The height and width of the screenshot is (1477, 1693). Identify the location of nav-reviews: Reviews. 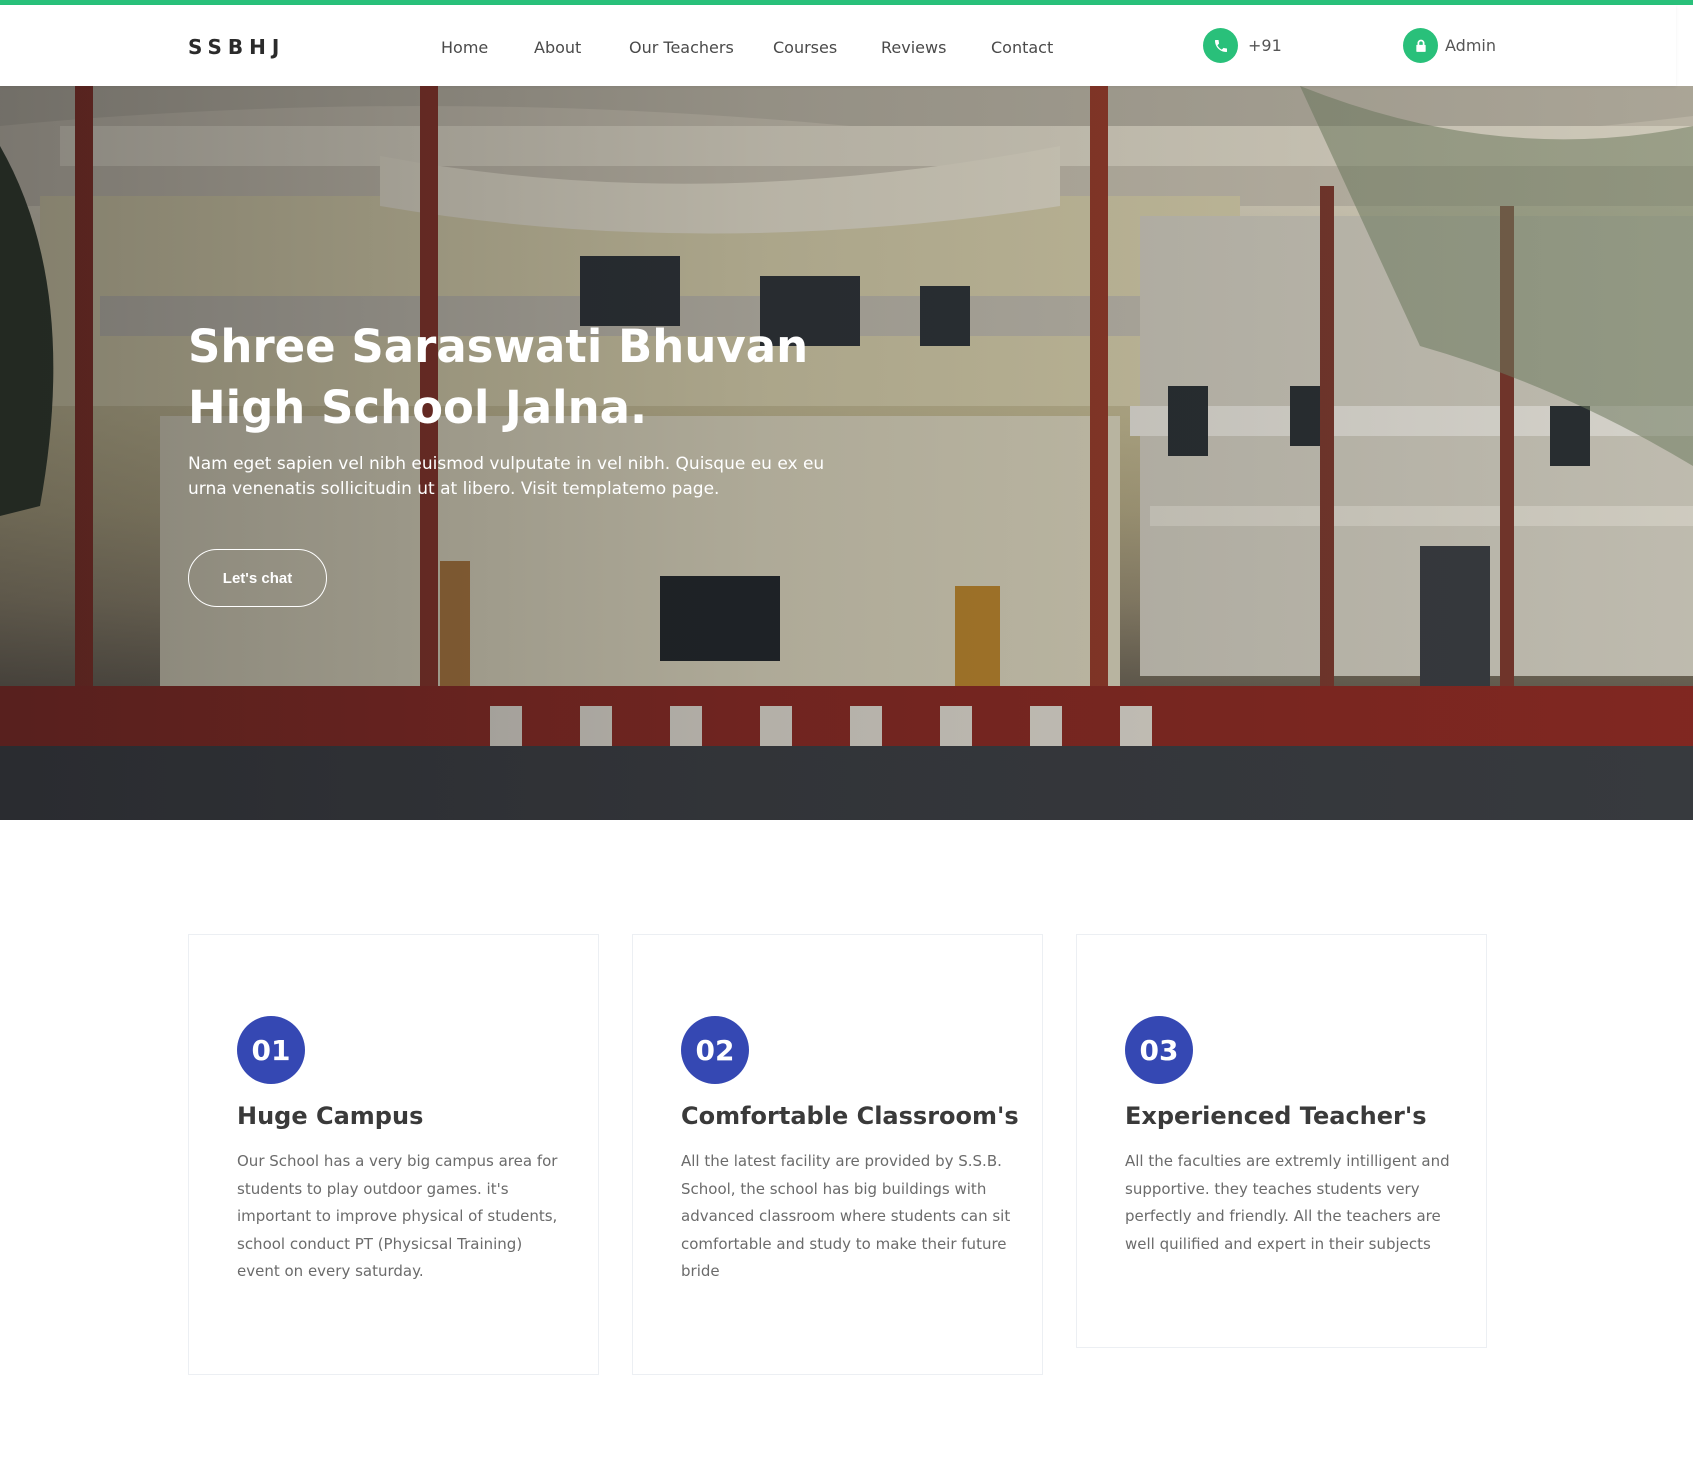
(913, 47).